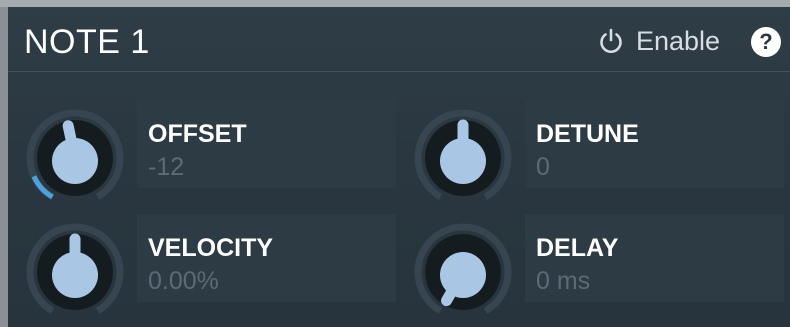  What do you see at coordinates (463, 158) in the screenshot?
I see `detune-knob` at bounding box center [463, 158].